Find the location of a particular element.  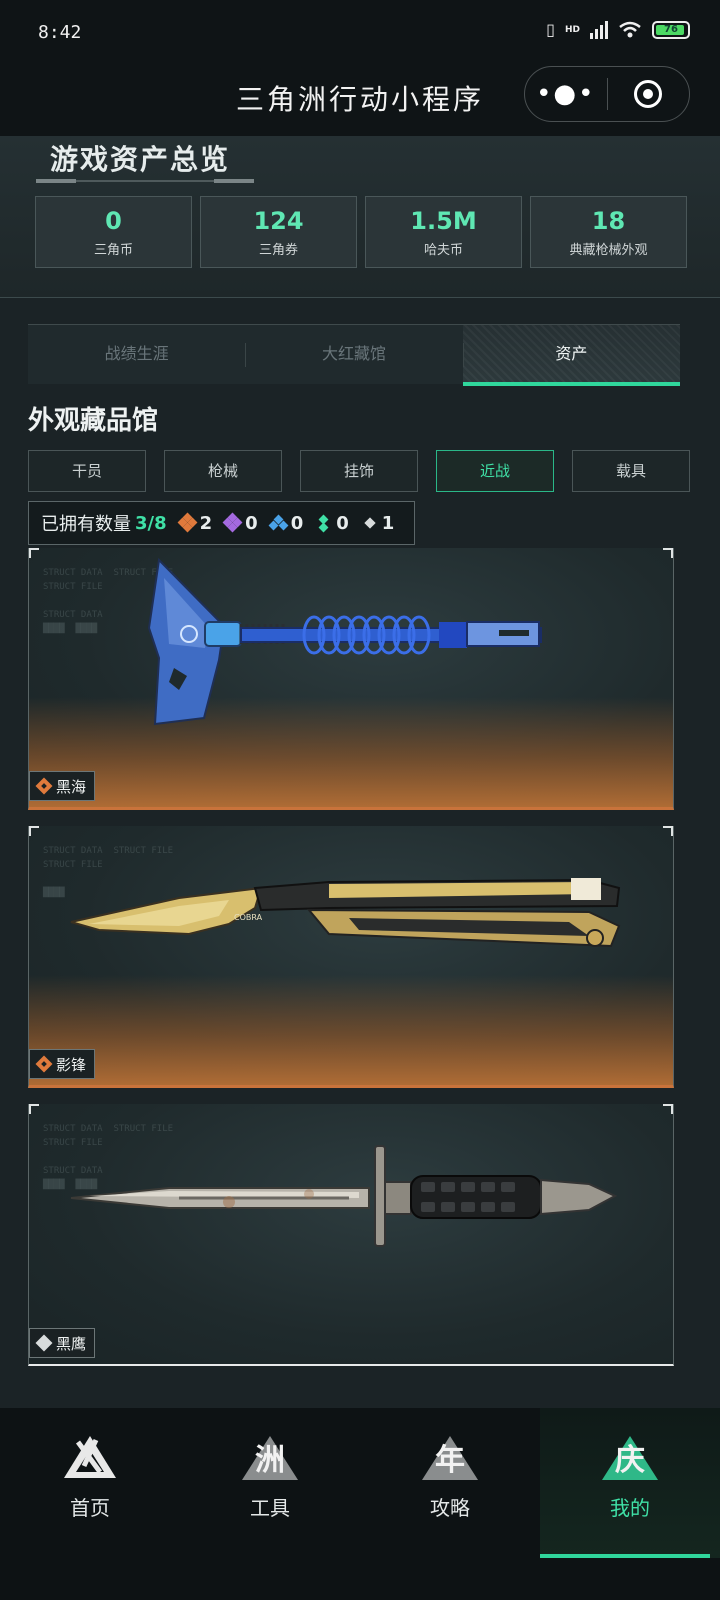

item-name: 黑鹰 is located at coordinates (71, 1343).